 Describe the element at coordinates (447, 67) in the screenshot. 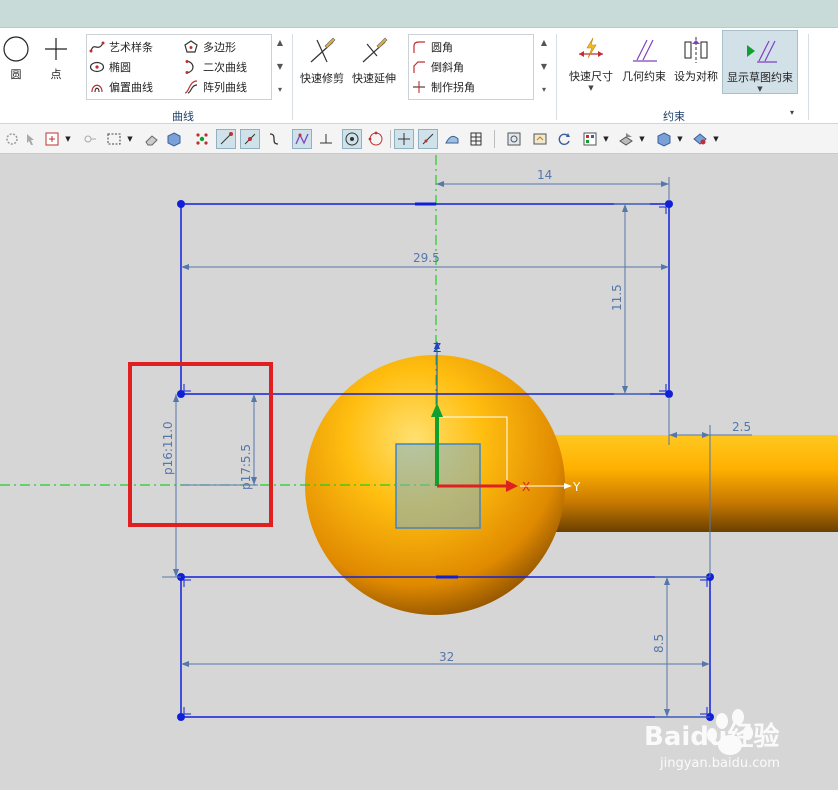

I see `chamfer-label: 倒斜角` at that location.